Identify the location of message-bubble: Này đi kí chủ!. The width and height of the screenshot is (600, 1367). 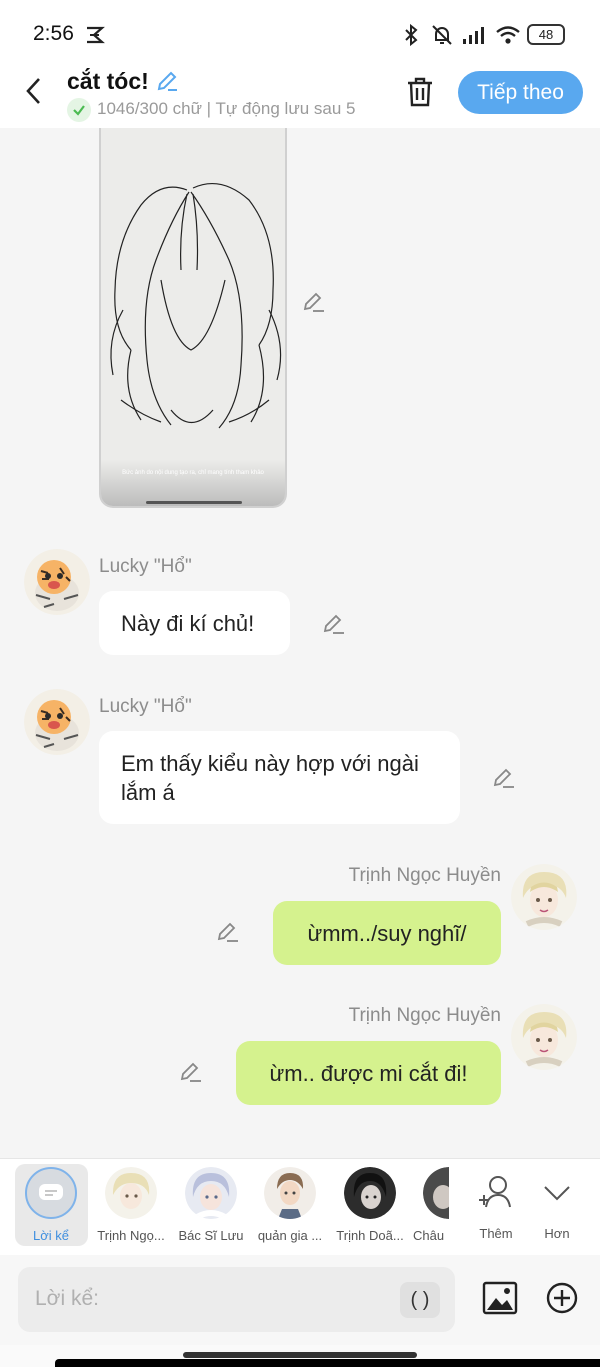
(194, 623).